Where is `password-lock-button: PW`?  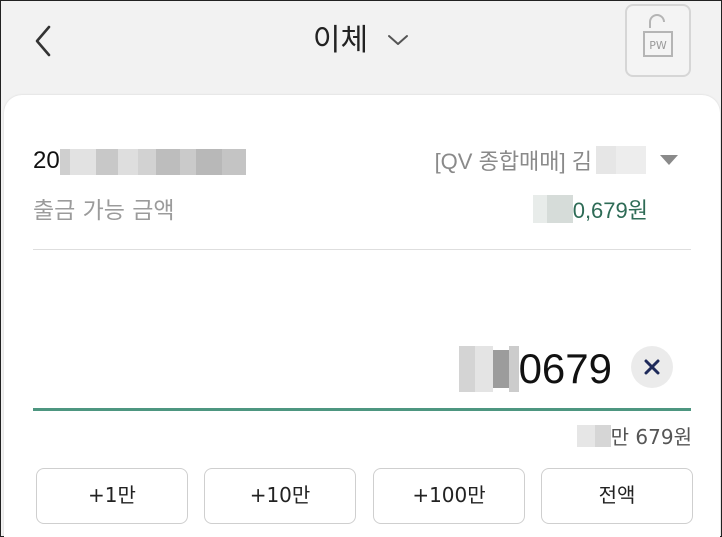 password-lock-button: PW is located at coordinates (658, 40).